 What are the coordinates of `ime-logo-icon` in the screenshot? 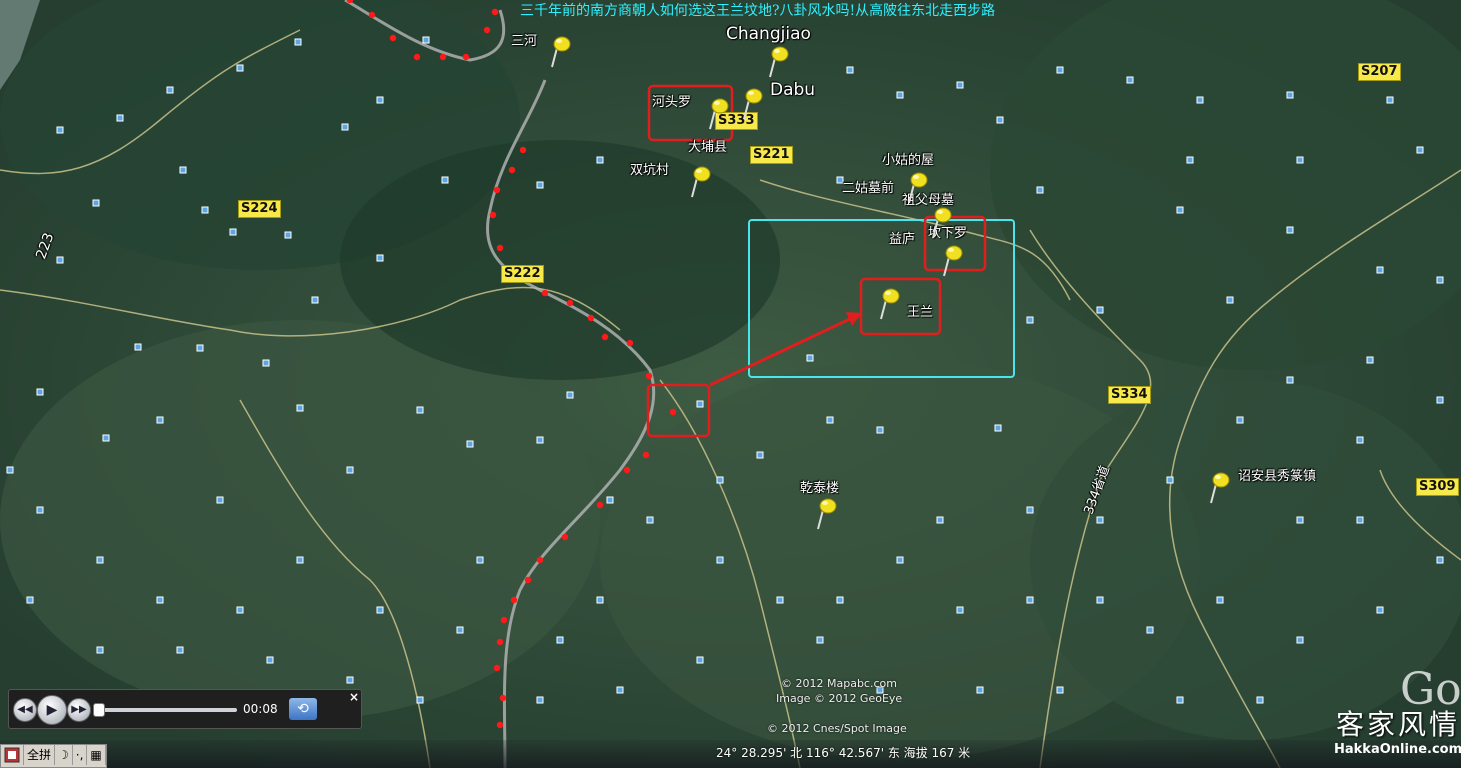 It's located at (12, 755).